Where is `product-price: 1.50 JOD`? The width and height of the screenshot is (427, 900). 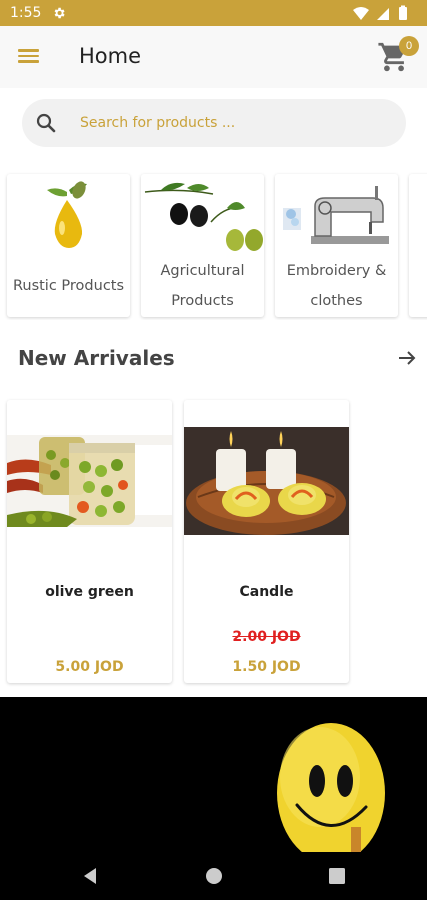 product-price: 1.50 JOD is located at coordinates (266, 667).